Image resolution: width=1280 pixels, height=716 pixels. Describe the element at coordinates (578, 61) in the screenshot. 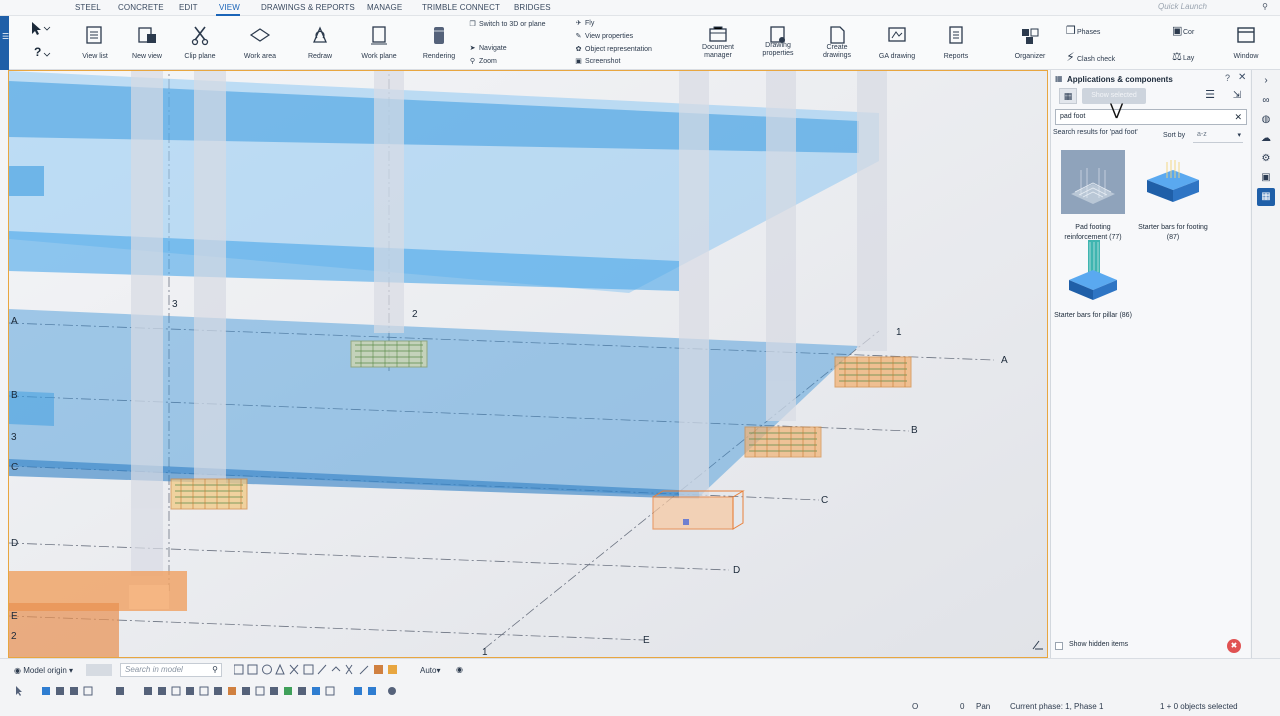

I see `camera-icon: ▣` at that location.